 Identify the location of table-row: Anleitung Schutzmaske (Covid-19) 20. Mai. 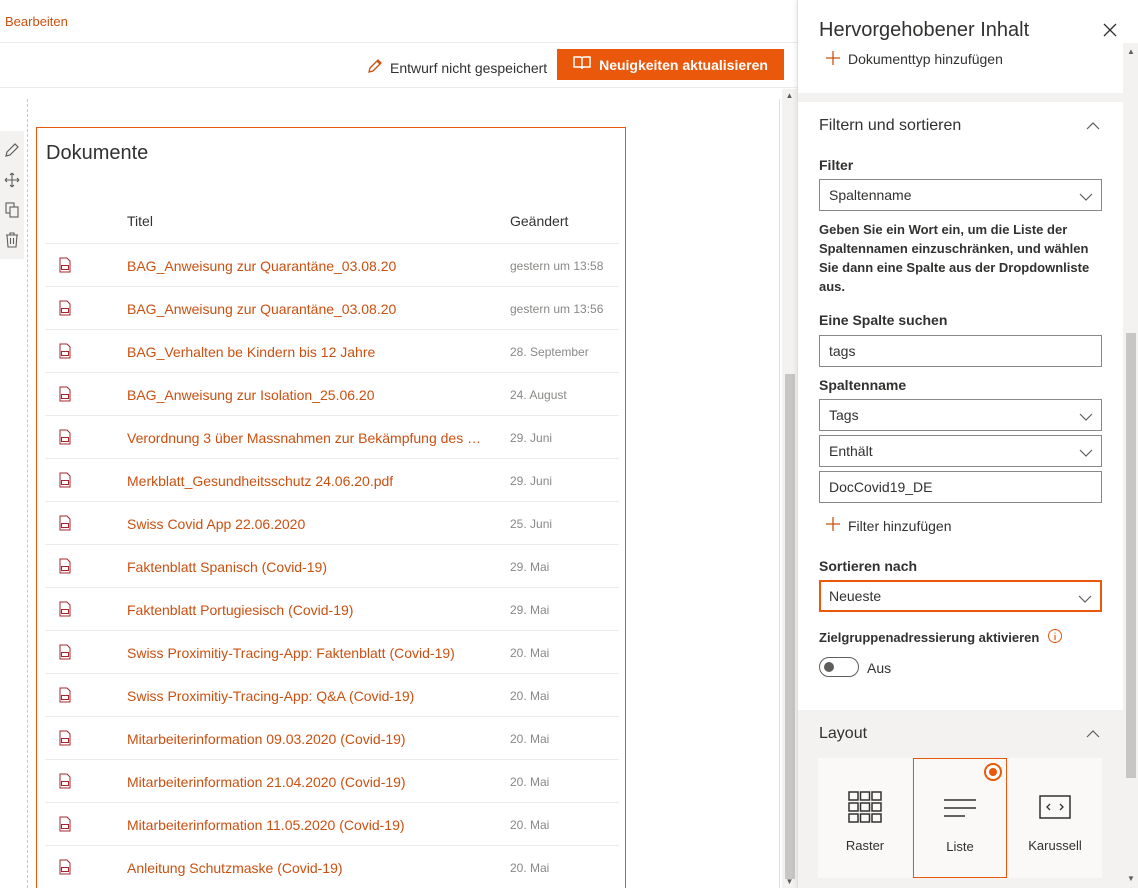
(332, 867).